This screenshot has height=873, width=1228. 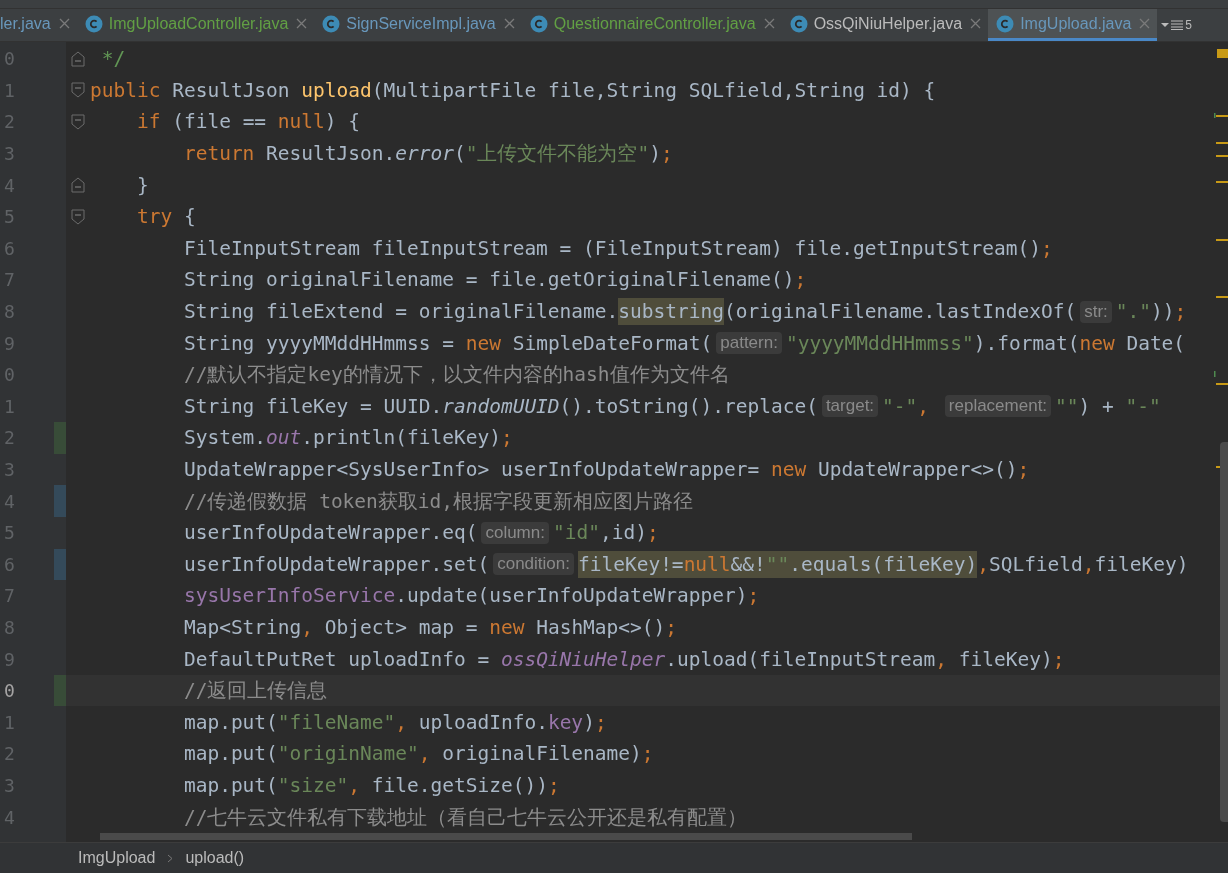 I want to click on editor-tab: ImgUpload.java, so click(x=1073, y=25).